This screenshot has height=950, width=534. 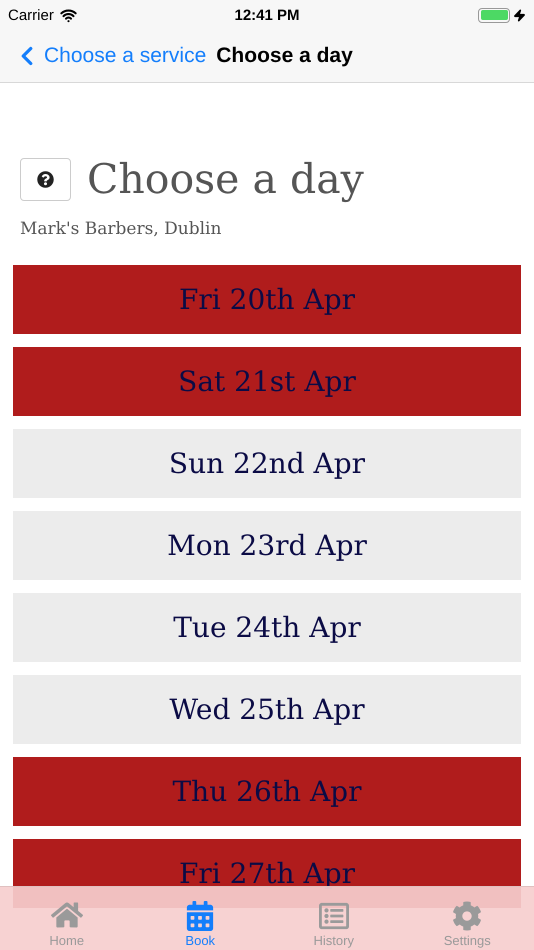 What do you see at coordinates (121, 229) in the screenshot?
I see `shop-name: Mark's Barbers, Dublin` at bounding box center [121, 229].